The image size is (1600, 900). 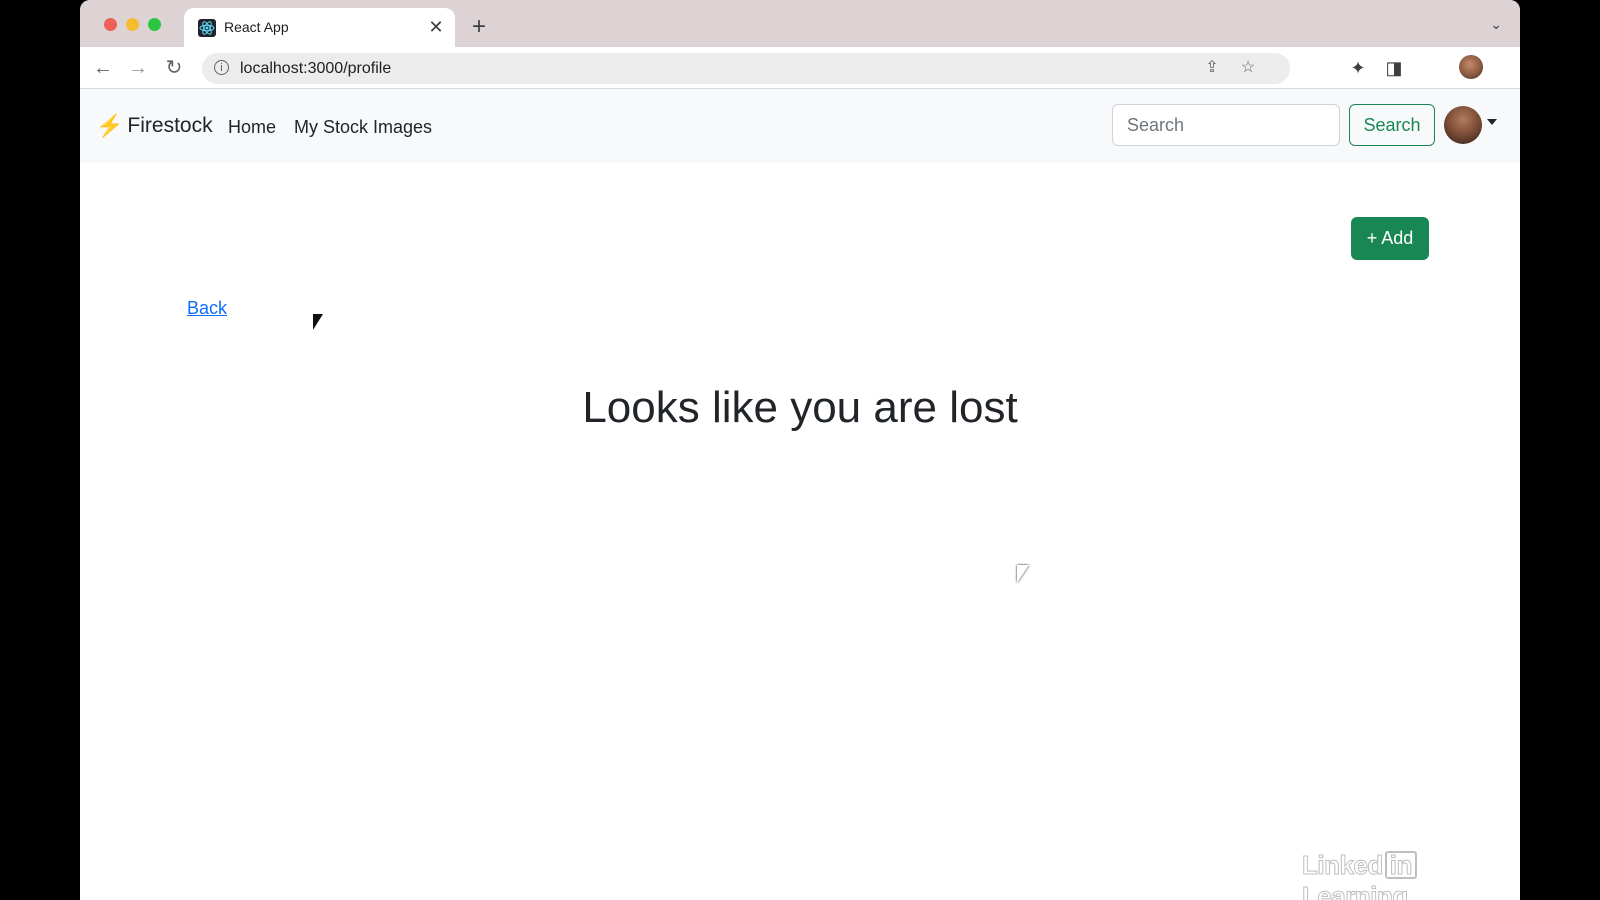 I want to click on url-text: localhost:3000/profile, so click(x=315, y=69).